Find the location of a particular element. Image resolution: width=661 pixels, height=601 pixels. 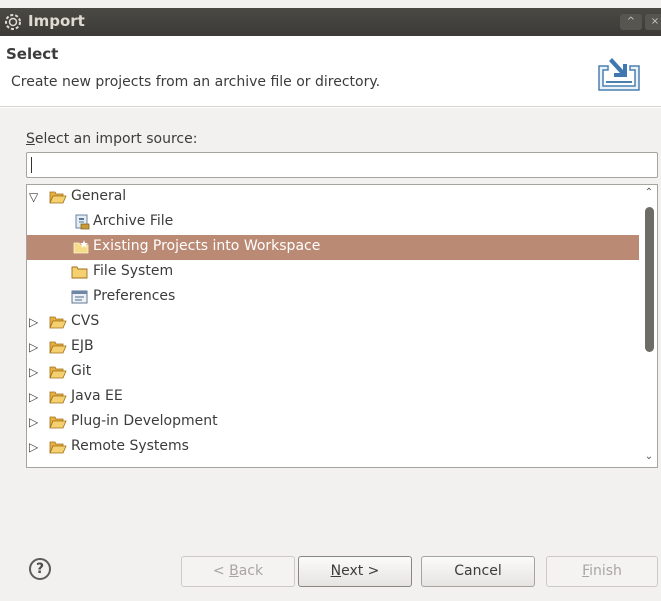

collapse-icon: ▽ is located at coordinates (36, 197).